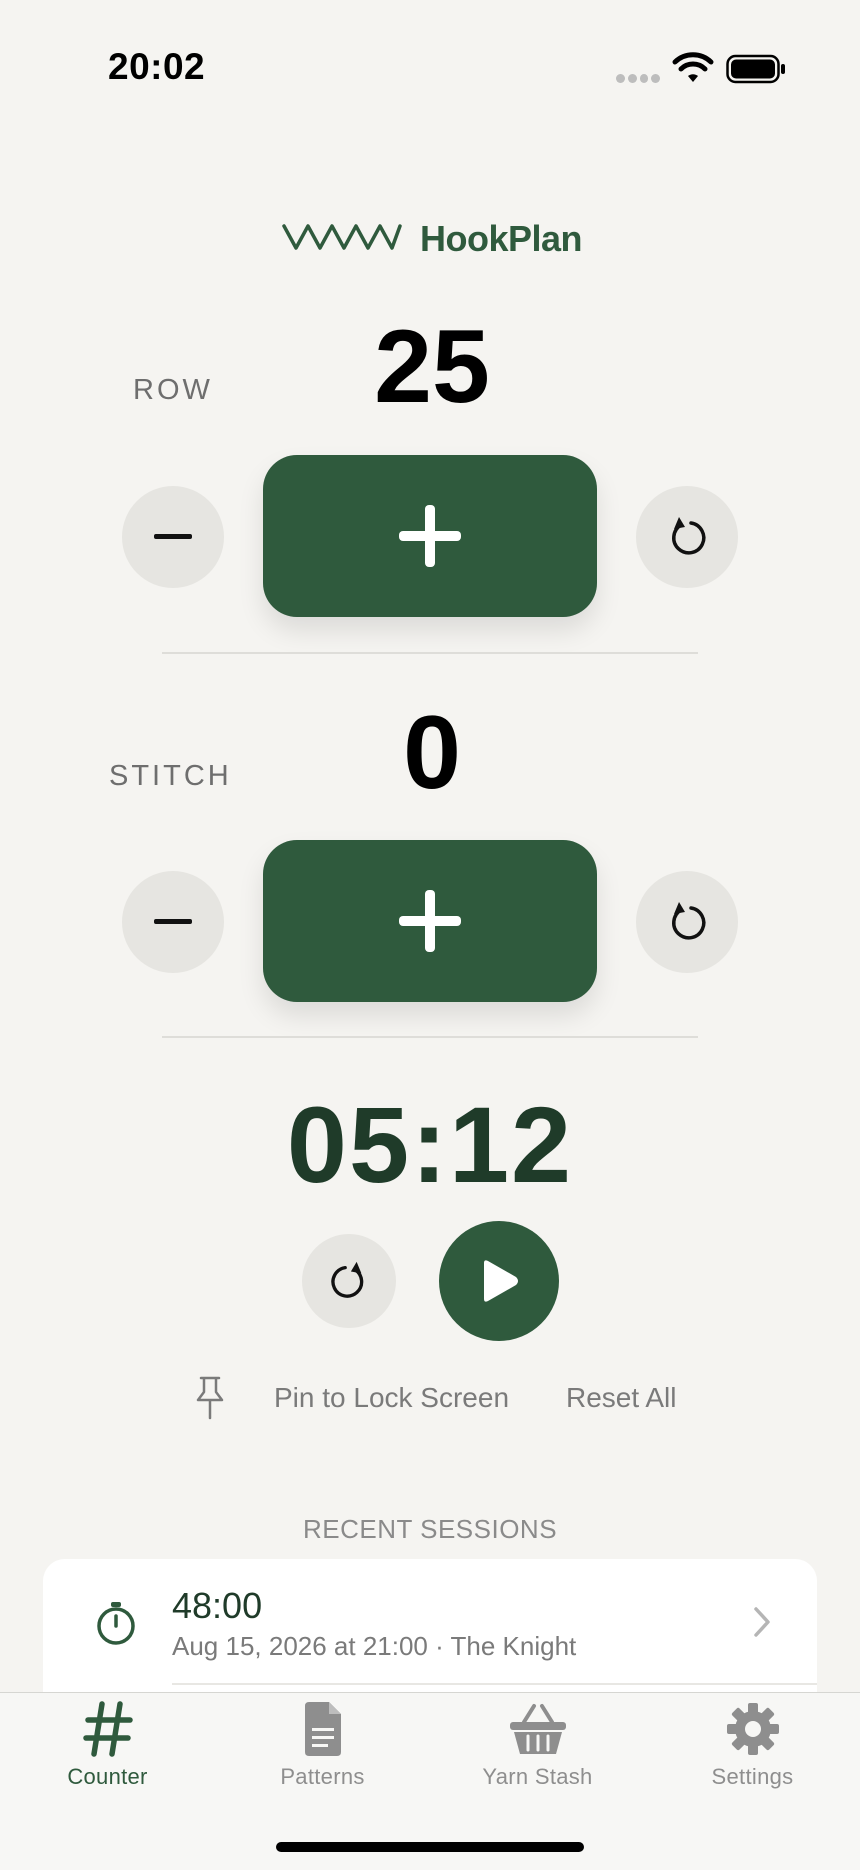  I want to click on gear-icon, so click(752, 1729).